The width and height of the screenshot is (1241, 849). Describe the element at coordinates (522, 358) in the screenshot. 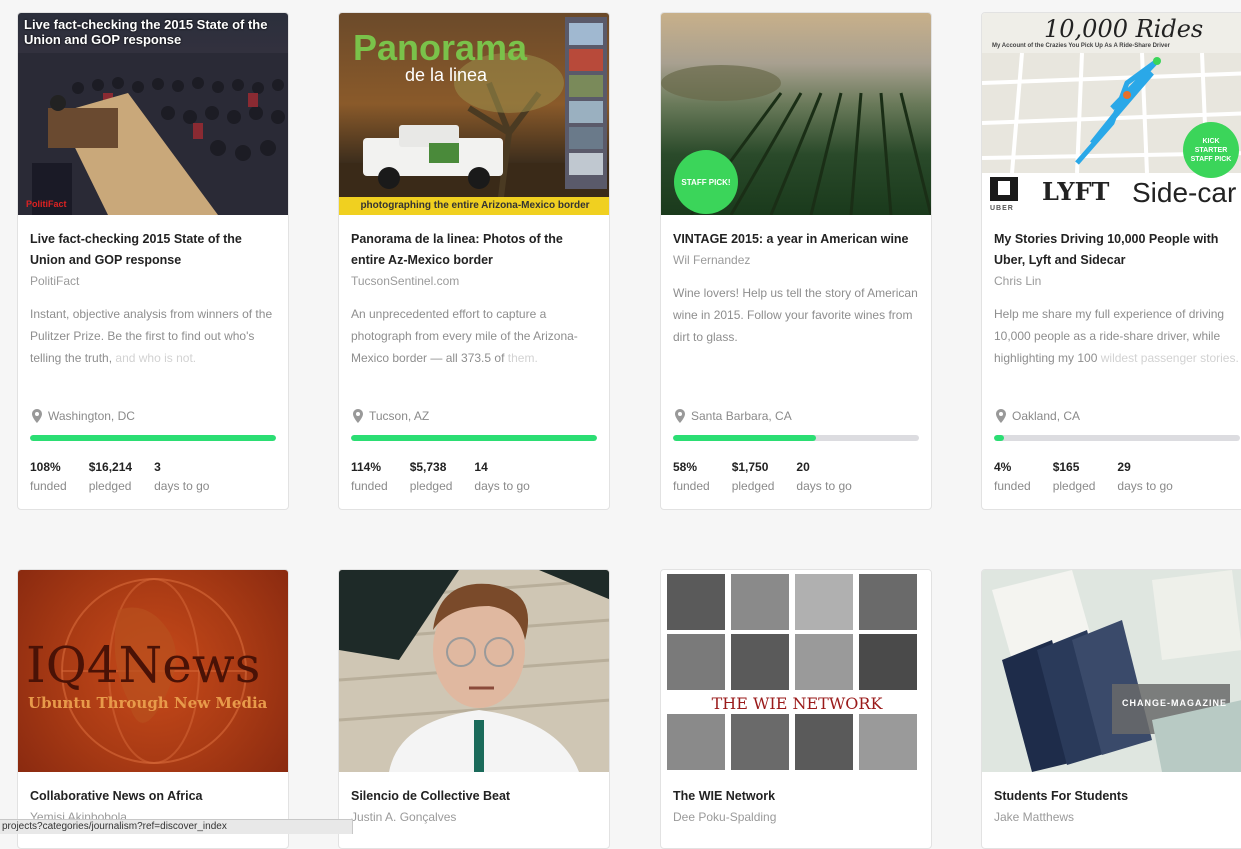

I see `blurb-fade-text: them.` at that location.